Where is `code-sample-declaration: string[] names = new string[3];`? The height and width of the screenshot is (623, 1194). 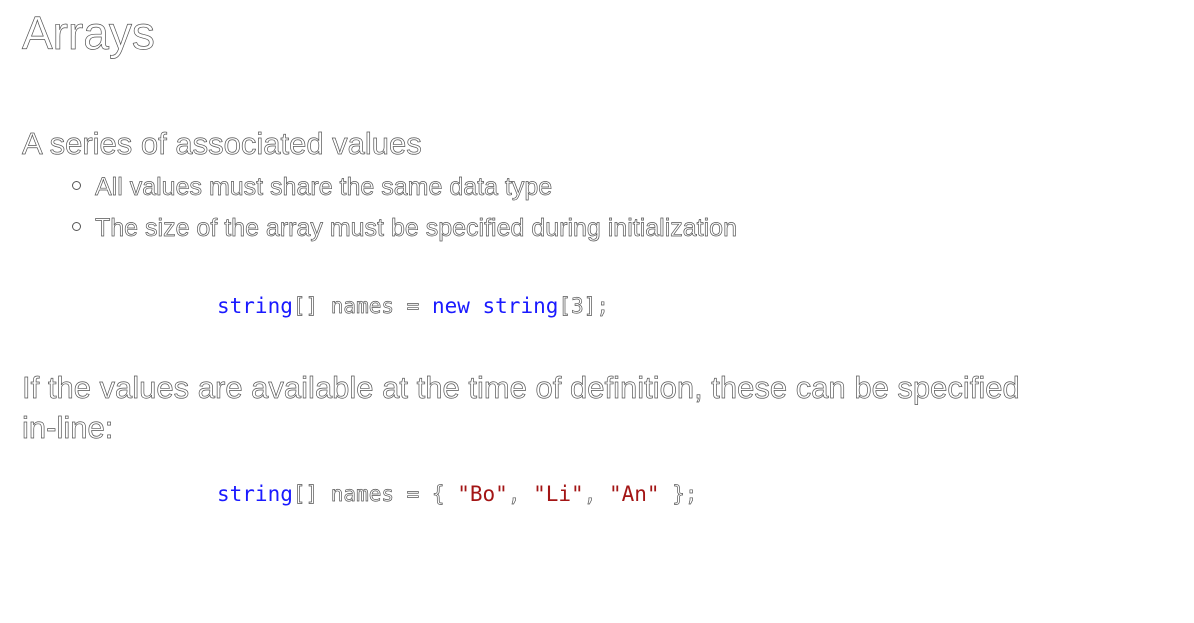 code-sample-declaration: string[] names = new string[3]; is located at coordinates (413, 306).